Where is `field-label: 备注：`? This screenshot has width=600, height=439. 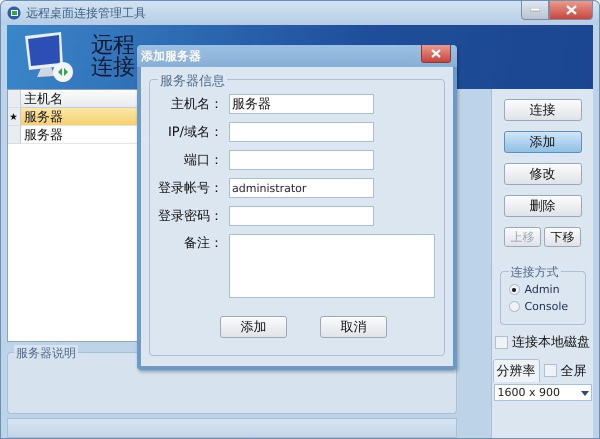
field-label: 备注： is located at coordinates (203, 243).